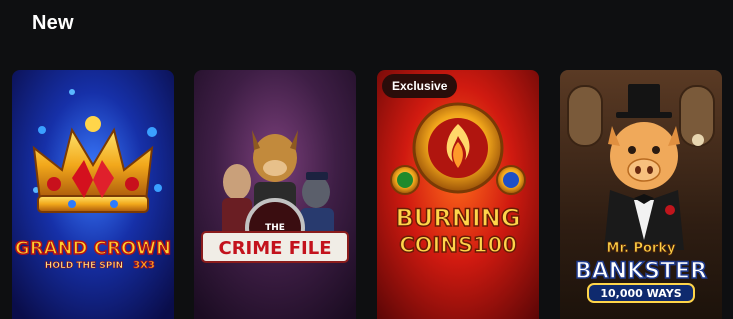  I want to click on game-ways-bankster: 10,000 WAYS, so click(640, 293).